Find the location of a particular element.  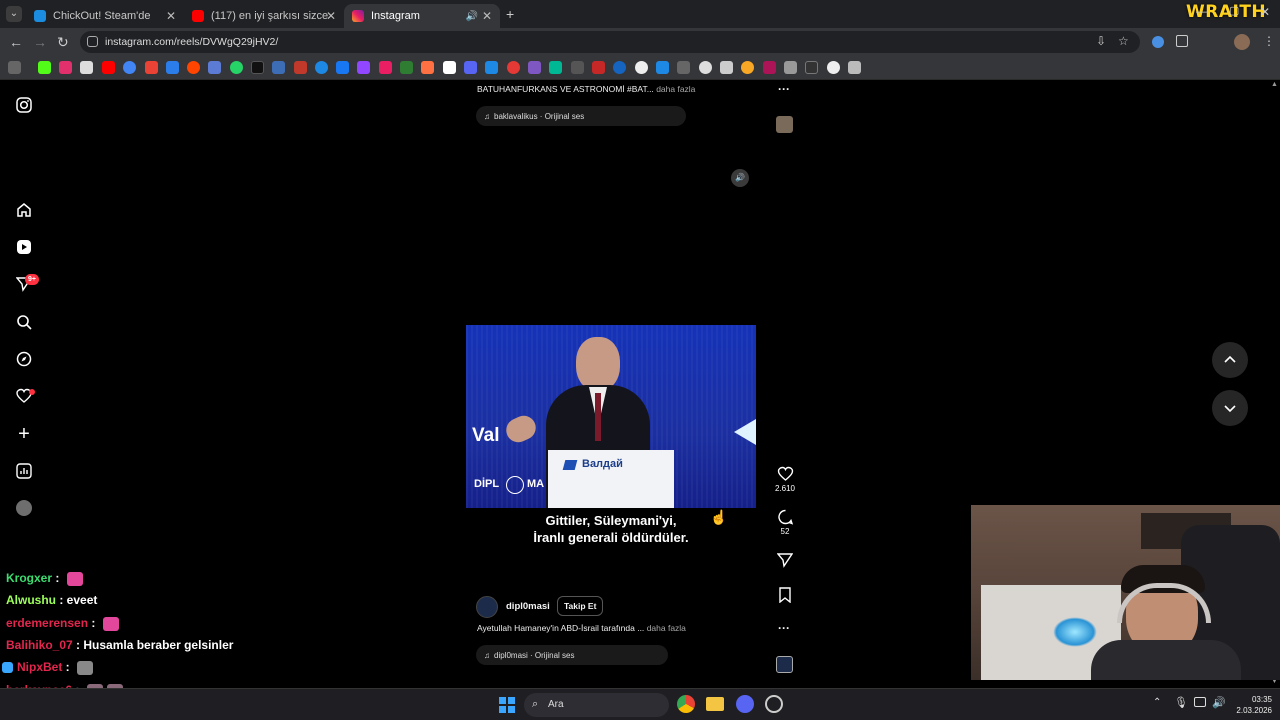

tab-search-button: ⌄ is located at coordinates (14, 14).